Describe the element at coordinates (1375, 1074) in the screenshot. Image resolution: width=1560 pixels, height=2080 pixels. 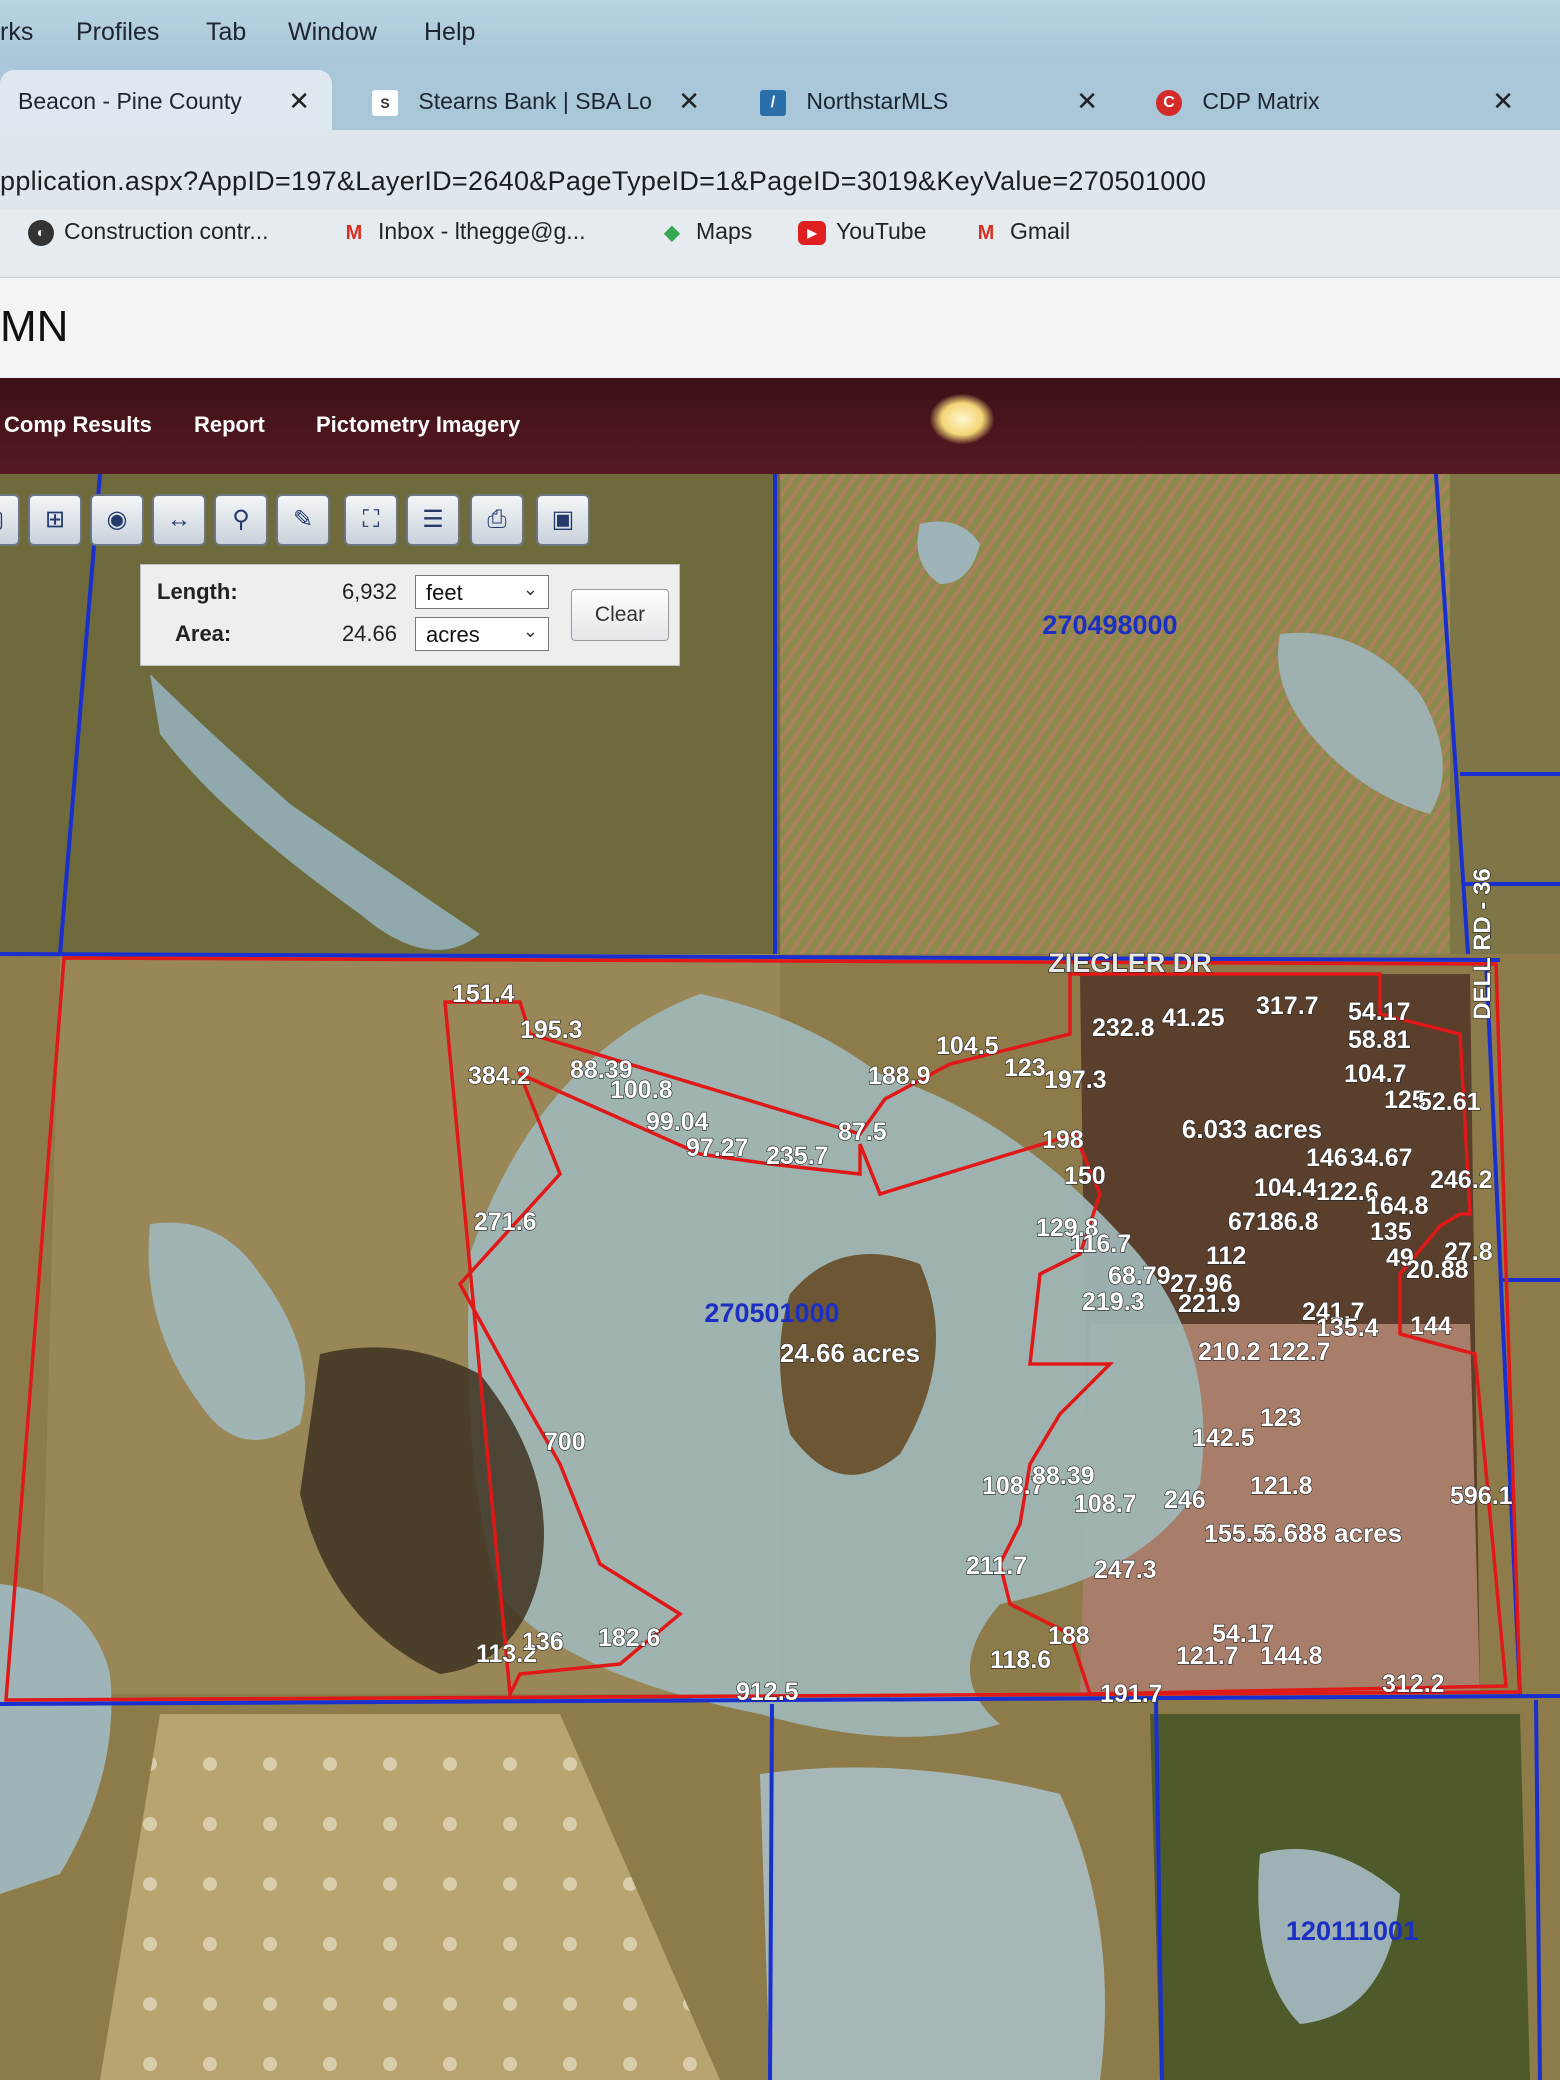
I see `dimension-label: 104.7` at that location.